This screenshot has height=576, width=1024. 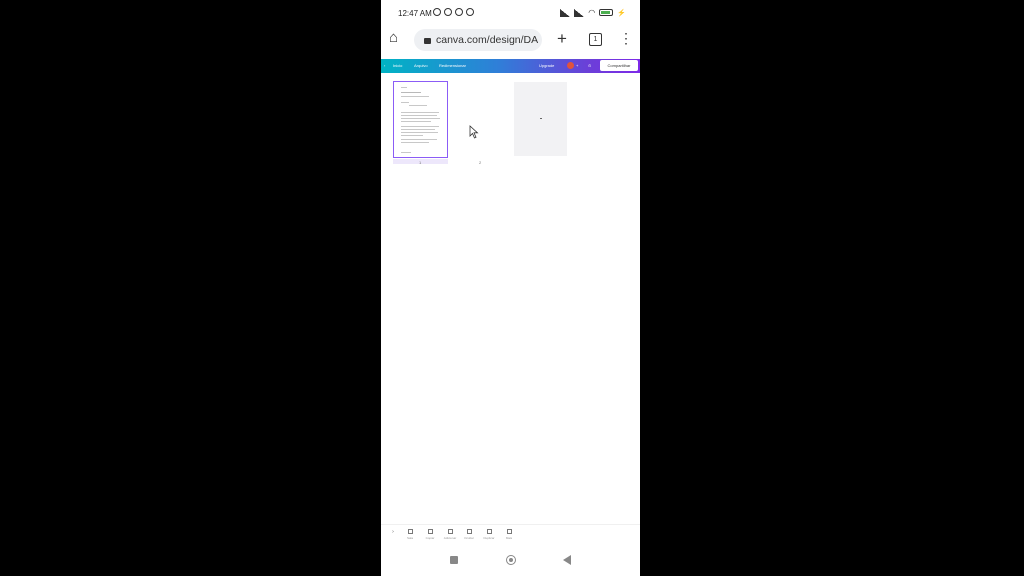 What do you see at coordinates (565, 12) in the screenshot?
I see `signal-icon` at bounding box center [565, 12].